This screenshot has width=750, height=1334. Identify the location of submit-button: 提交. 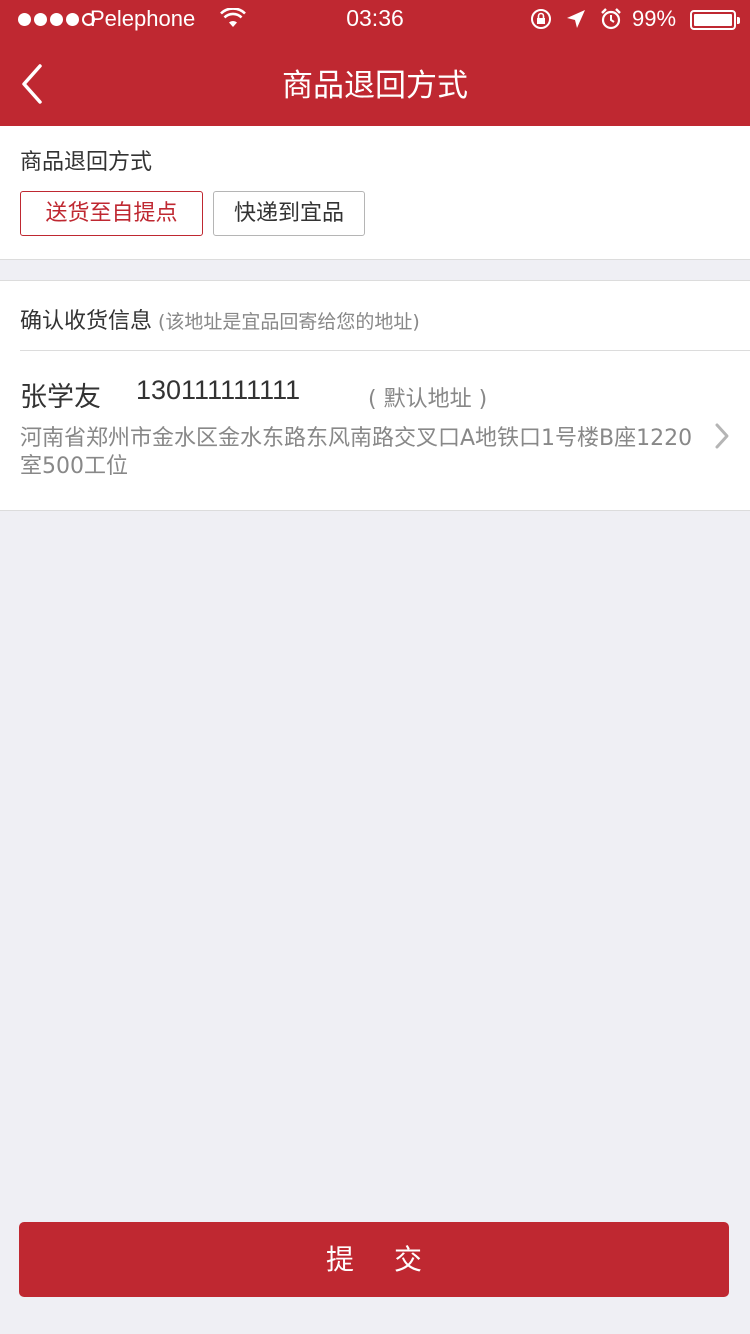
(374, 1259).